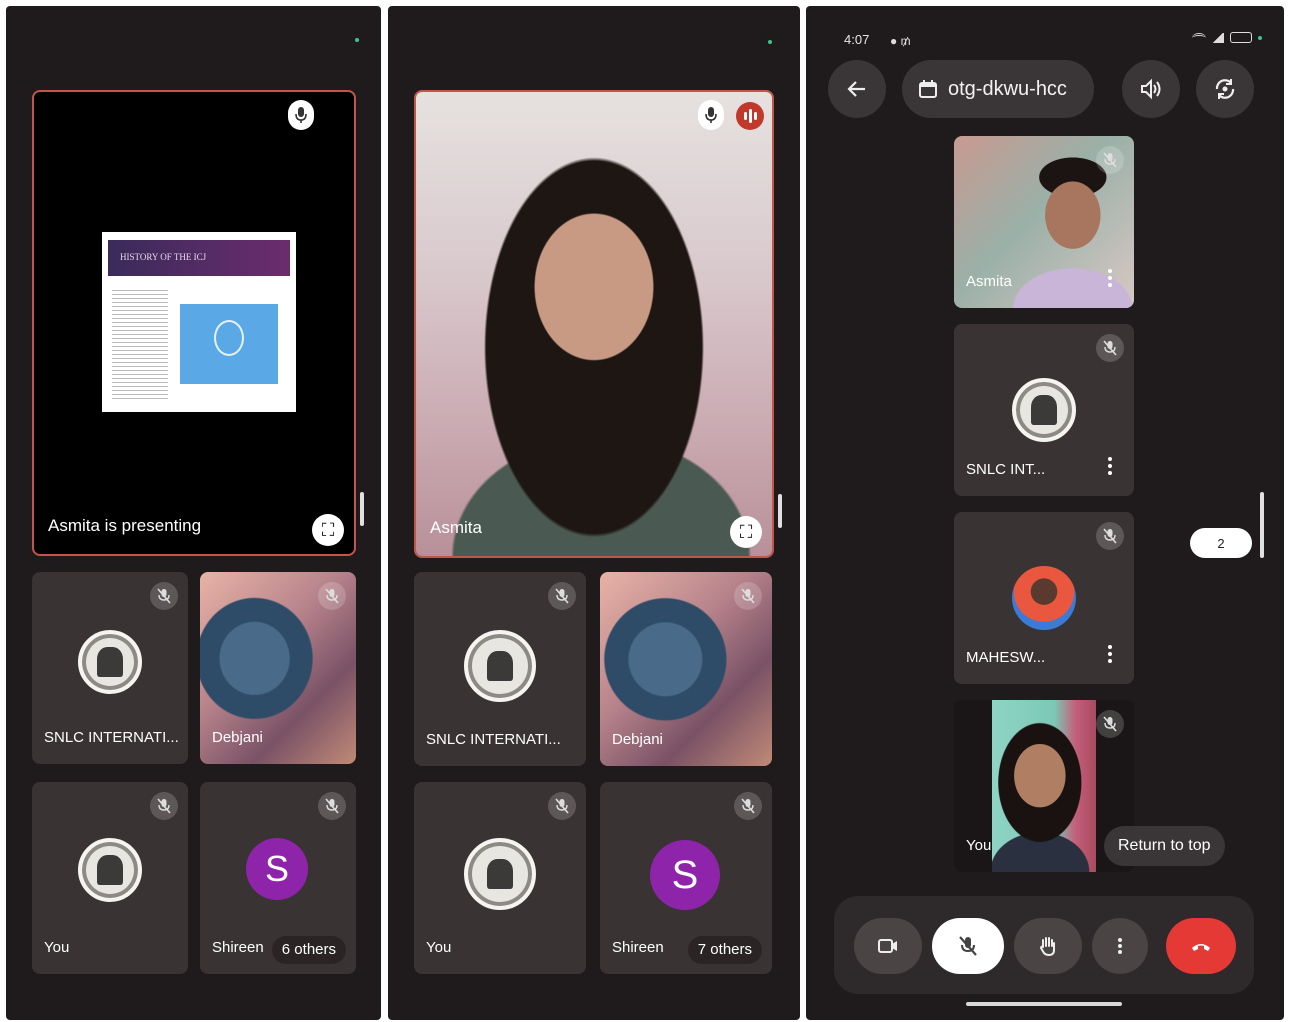  I want to click on call-controls, so click(1044, 945).